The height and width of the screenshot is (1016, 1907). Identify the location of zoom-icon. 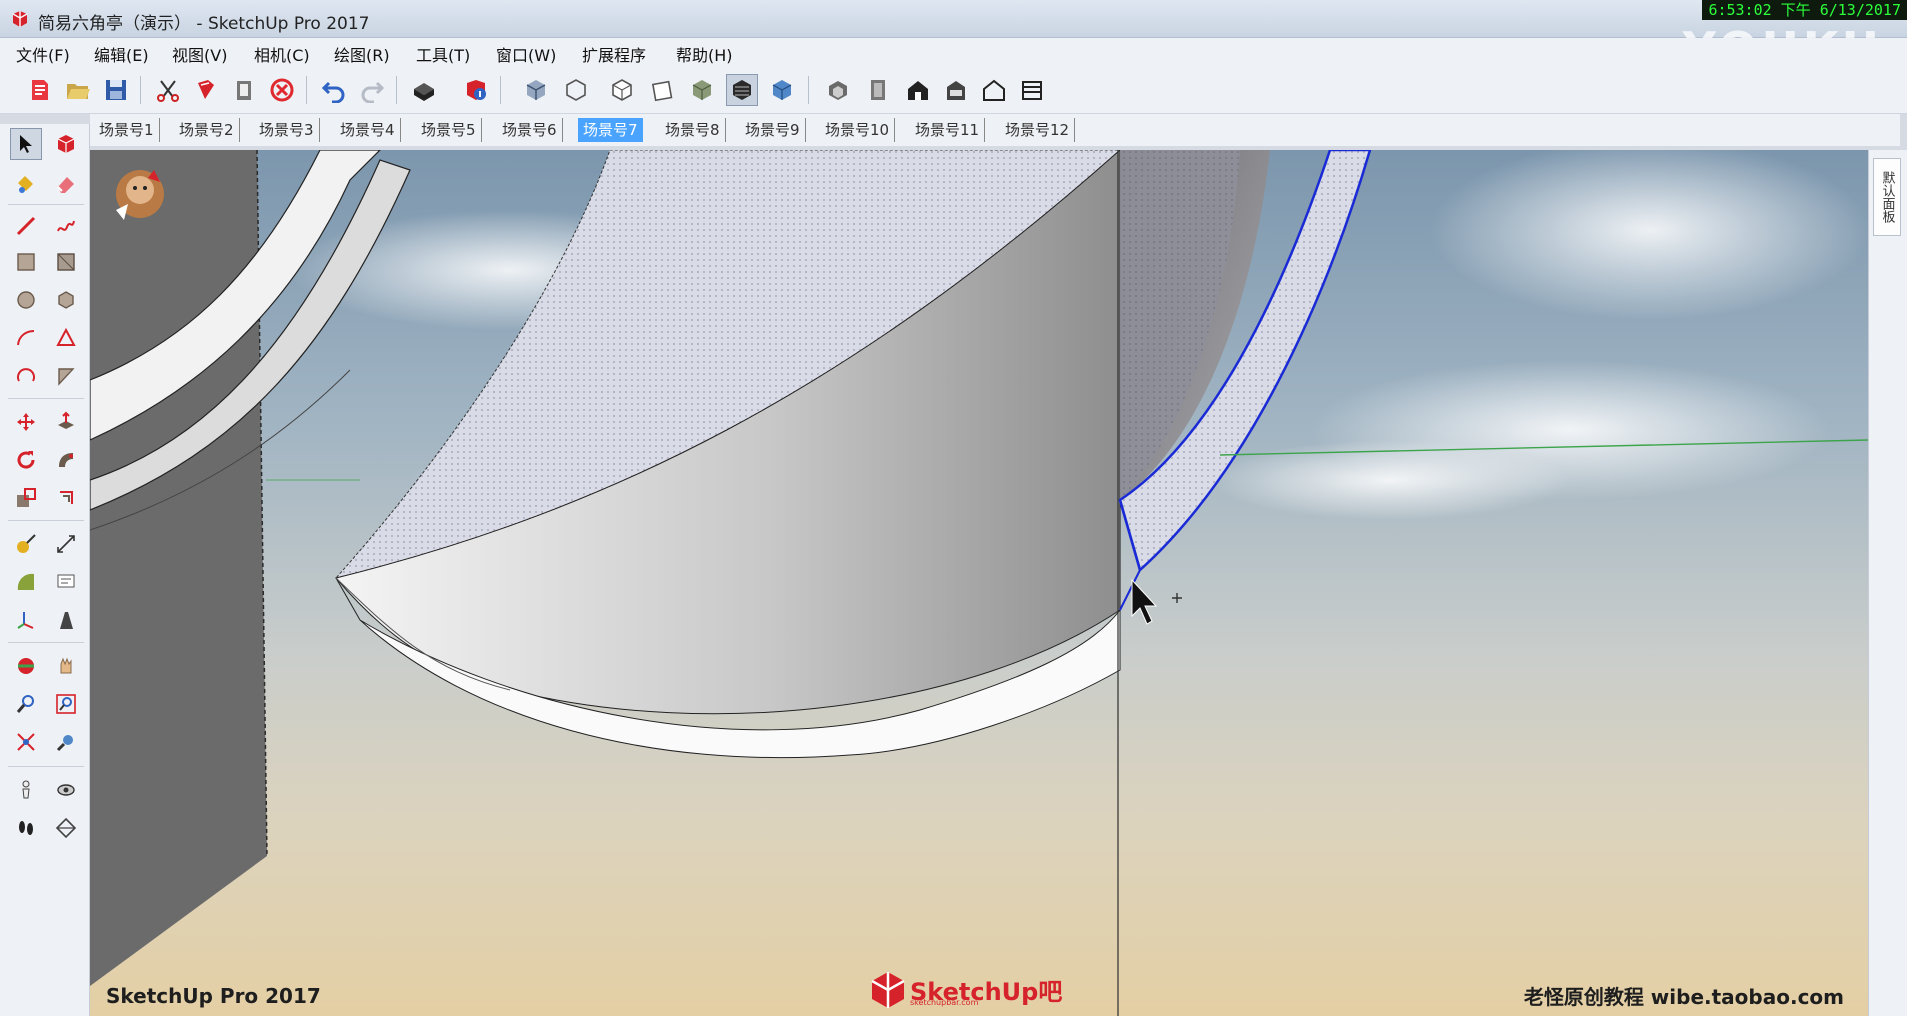
(26, 704).